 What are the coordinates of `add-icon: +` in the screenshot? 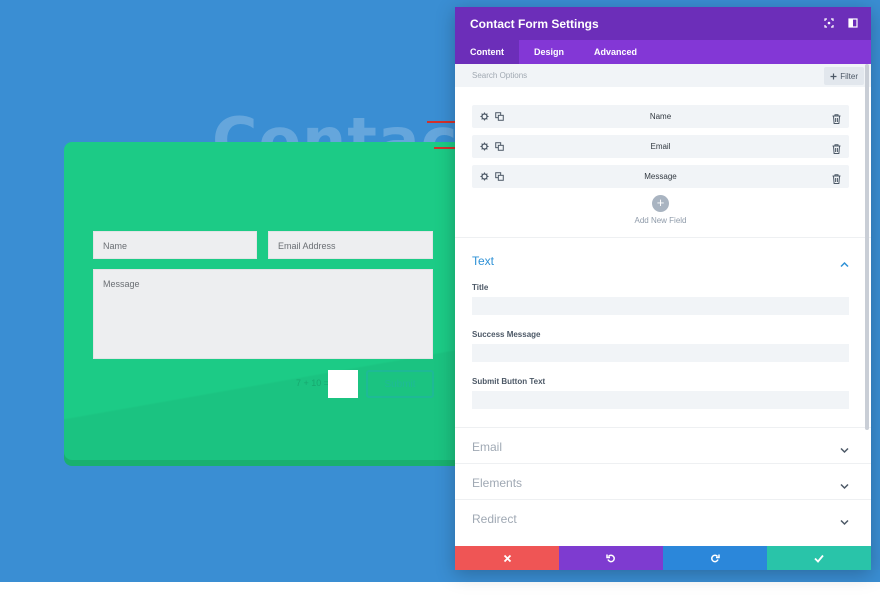 It's located at (660, 203).